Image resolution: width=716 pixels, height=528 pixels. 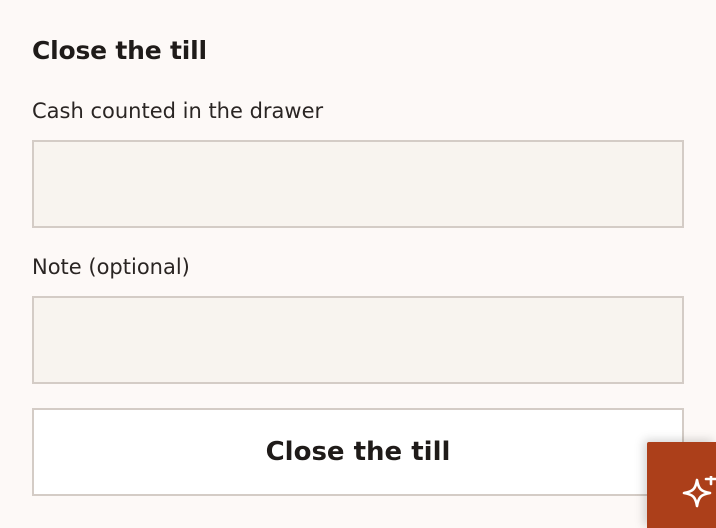 I want to click on cash-counted-label: Cash counted in the drawer, so click(x=178, y=111).